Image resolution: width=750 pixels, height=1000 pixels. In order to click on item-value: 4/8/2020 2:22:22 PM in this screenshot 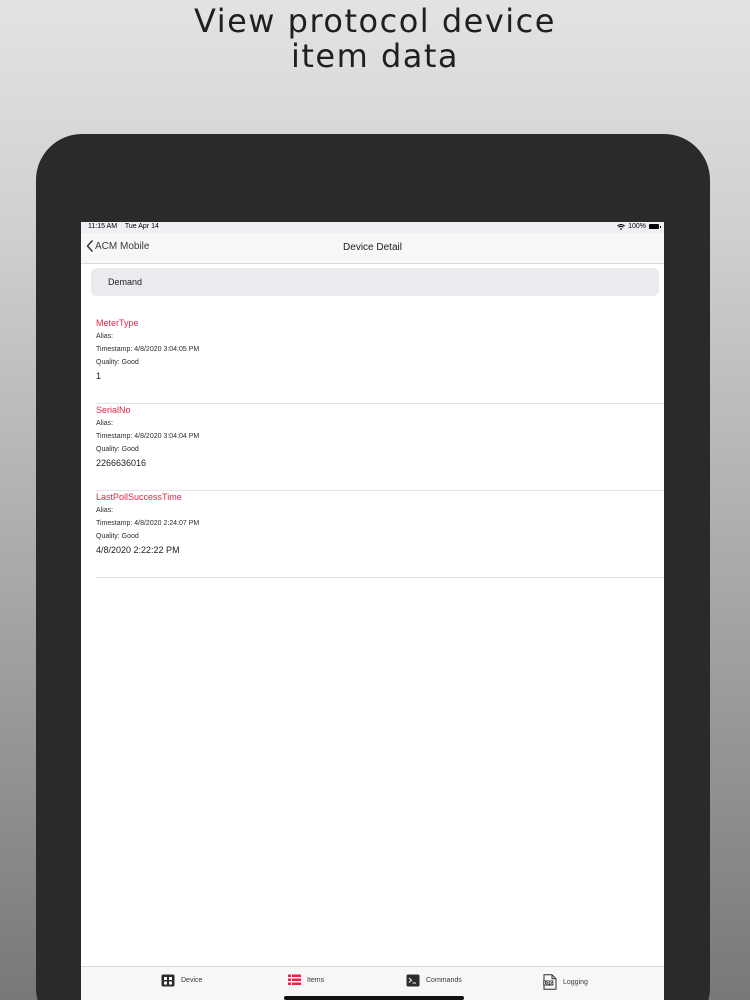, I will do `click(138, 550)`.